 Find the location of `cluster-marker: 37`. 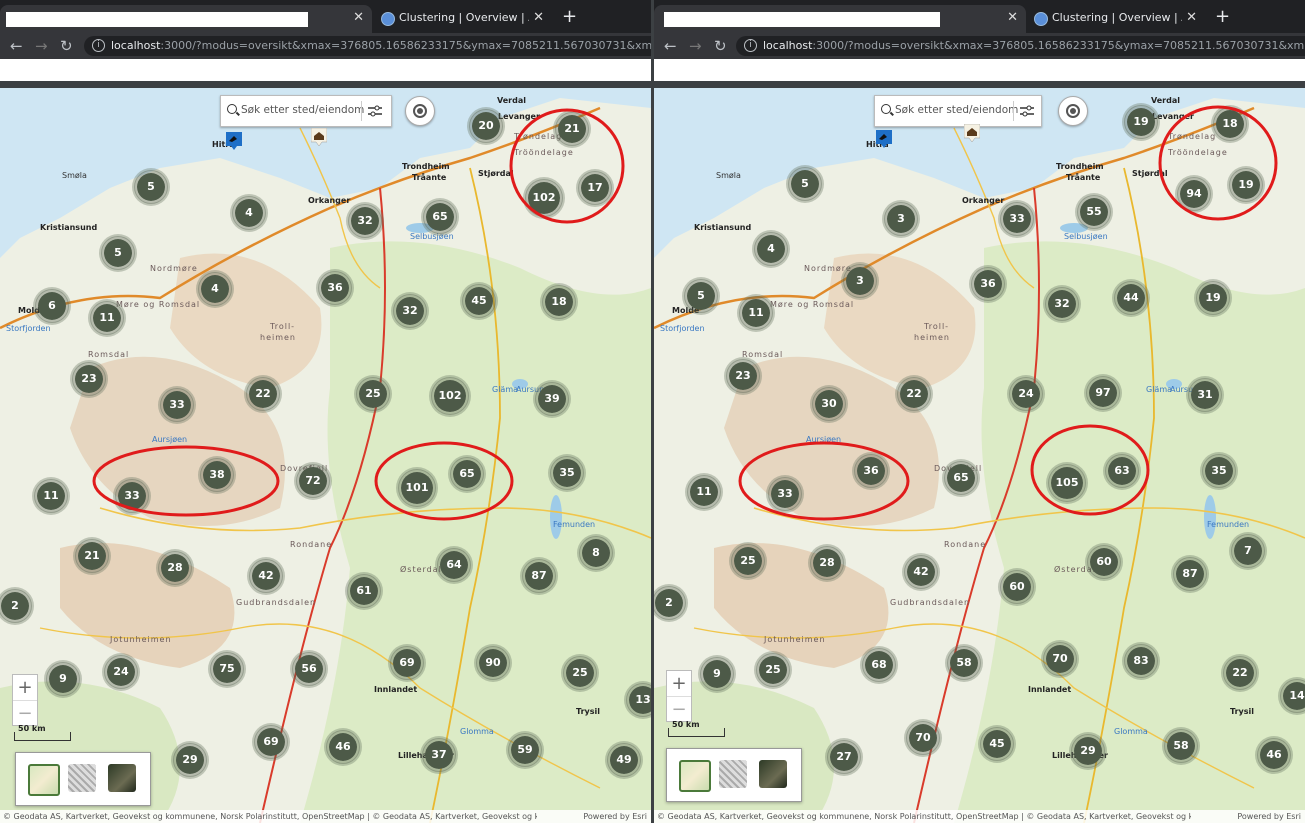

cluster-marker: 37 is located at coordinates (439, 755).